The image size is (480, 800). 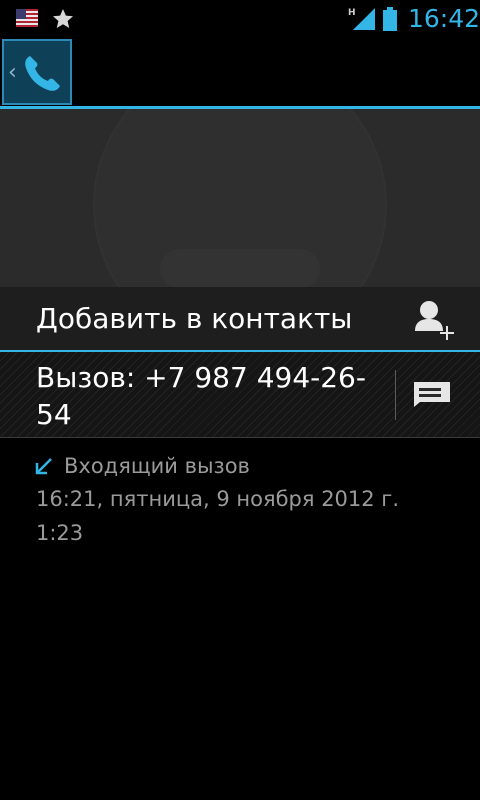 I want to click on network-type-label: H, so click(x=352, y=13).